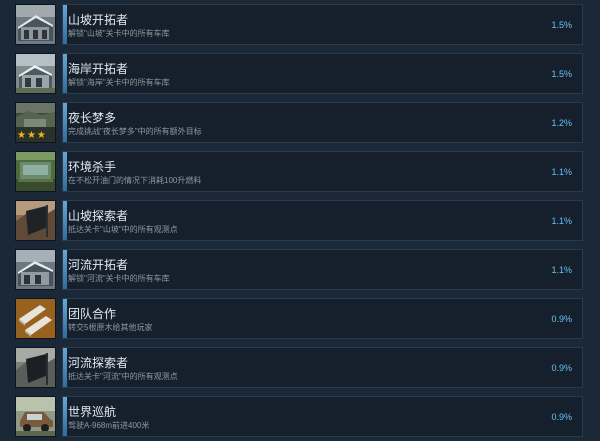  I want to click on achievement-description: 在不松开油门的情况下消耗100升燃料, so click(135, 180).